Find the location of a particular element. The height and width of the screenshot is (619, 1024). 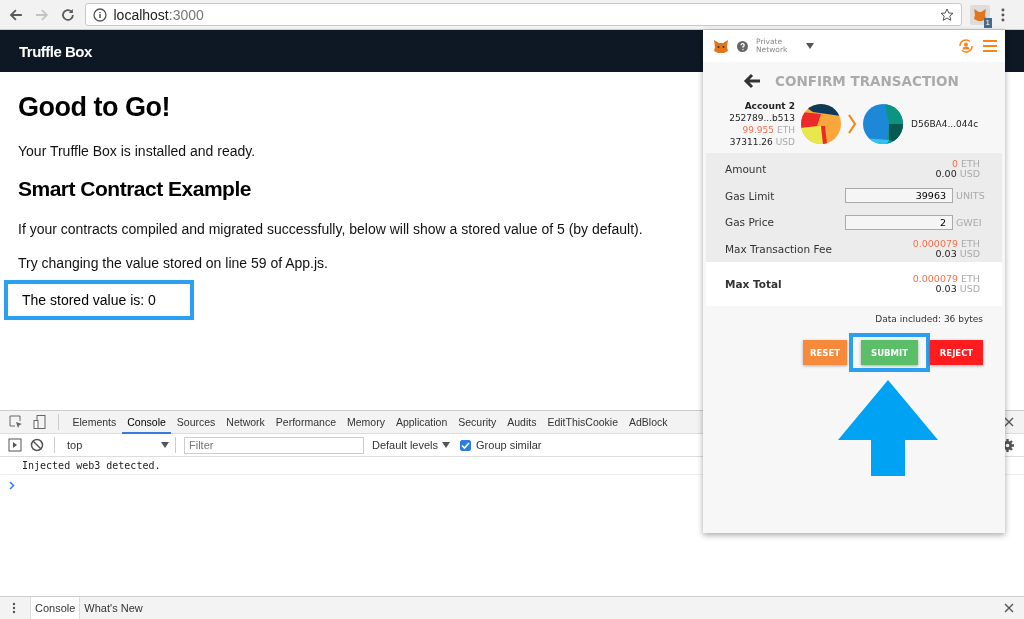

intro-text: Your Truffle Box is installed and ready. is located at coordinates (137, 151).